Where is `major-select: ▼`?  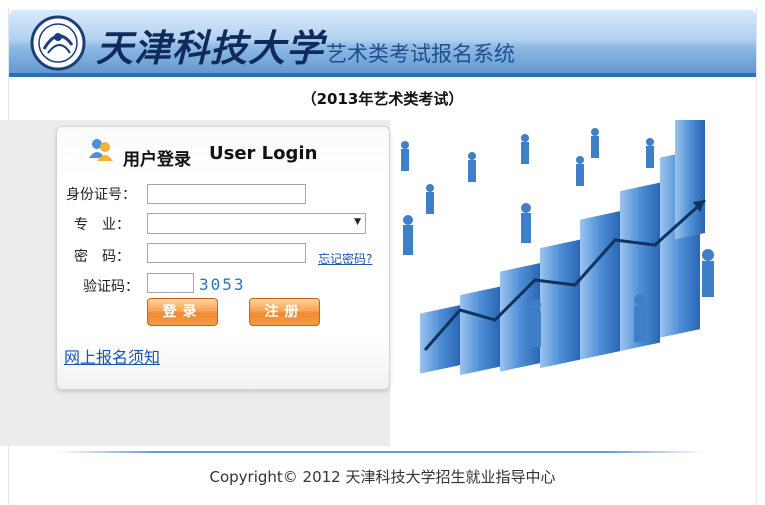
major-select: ▼ is located at coordinates (256, 223).